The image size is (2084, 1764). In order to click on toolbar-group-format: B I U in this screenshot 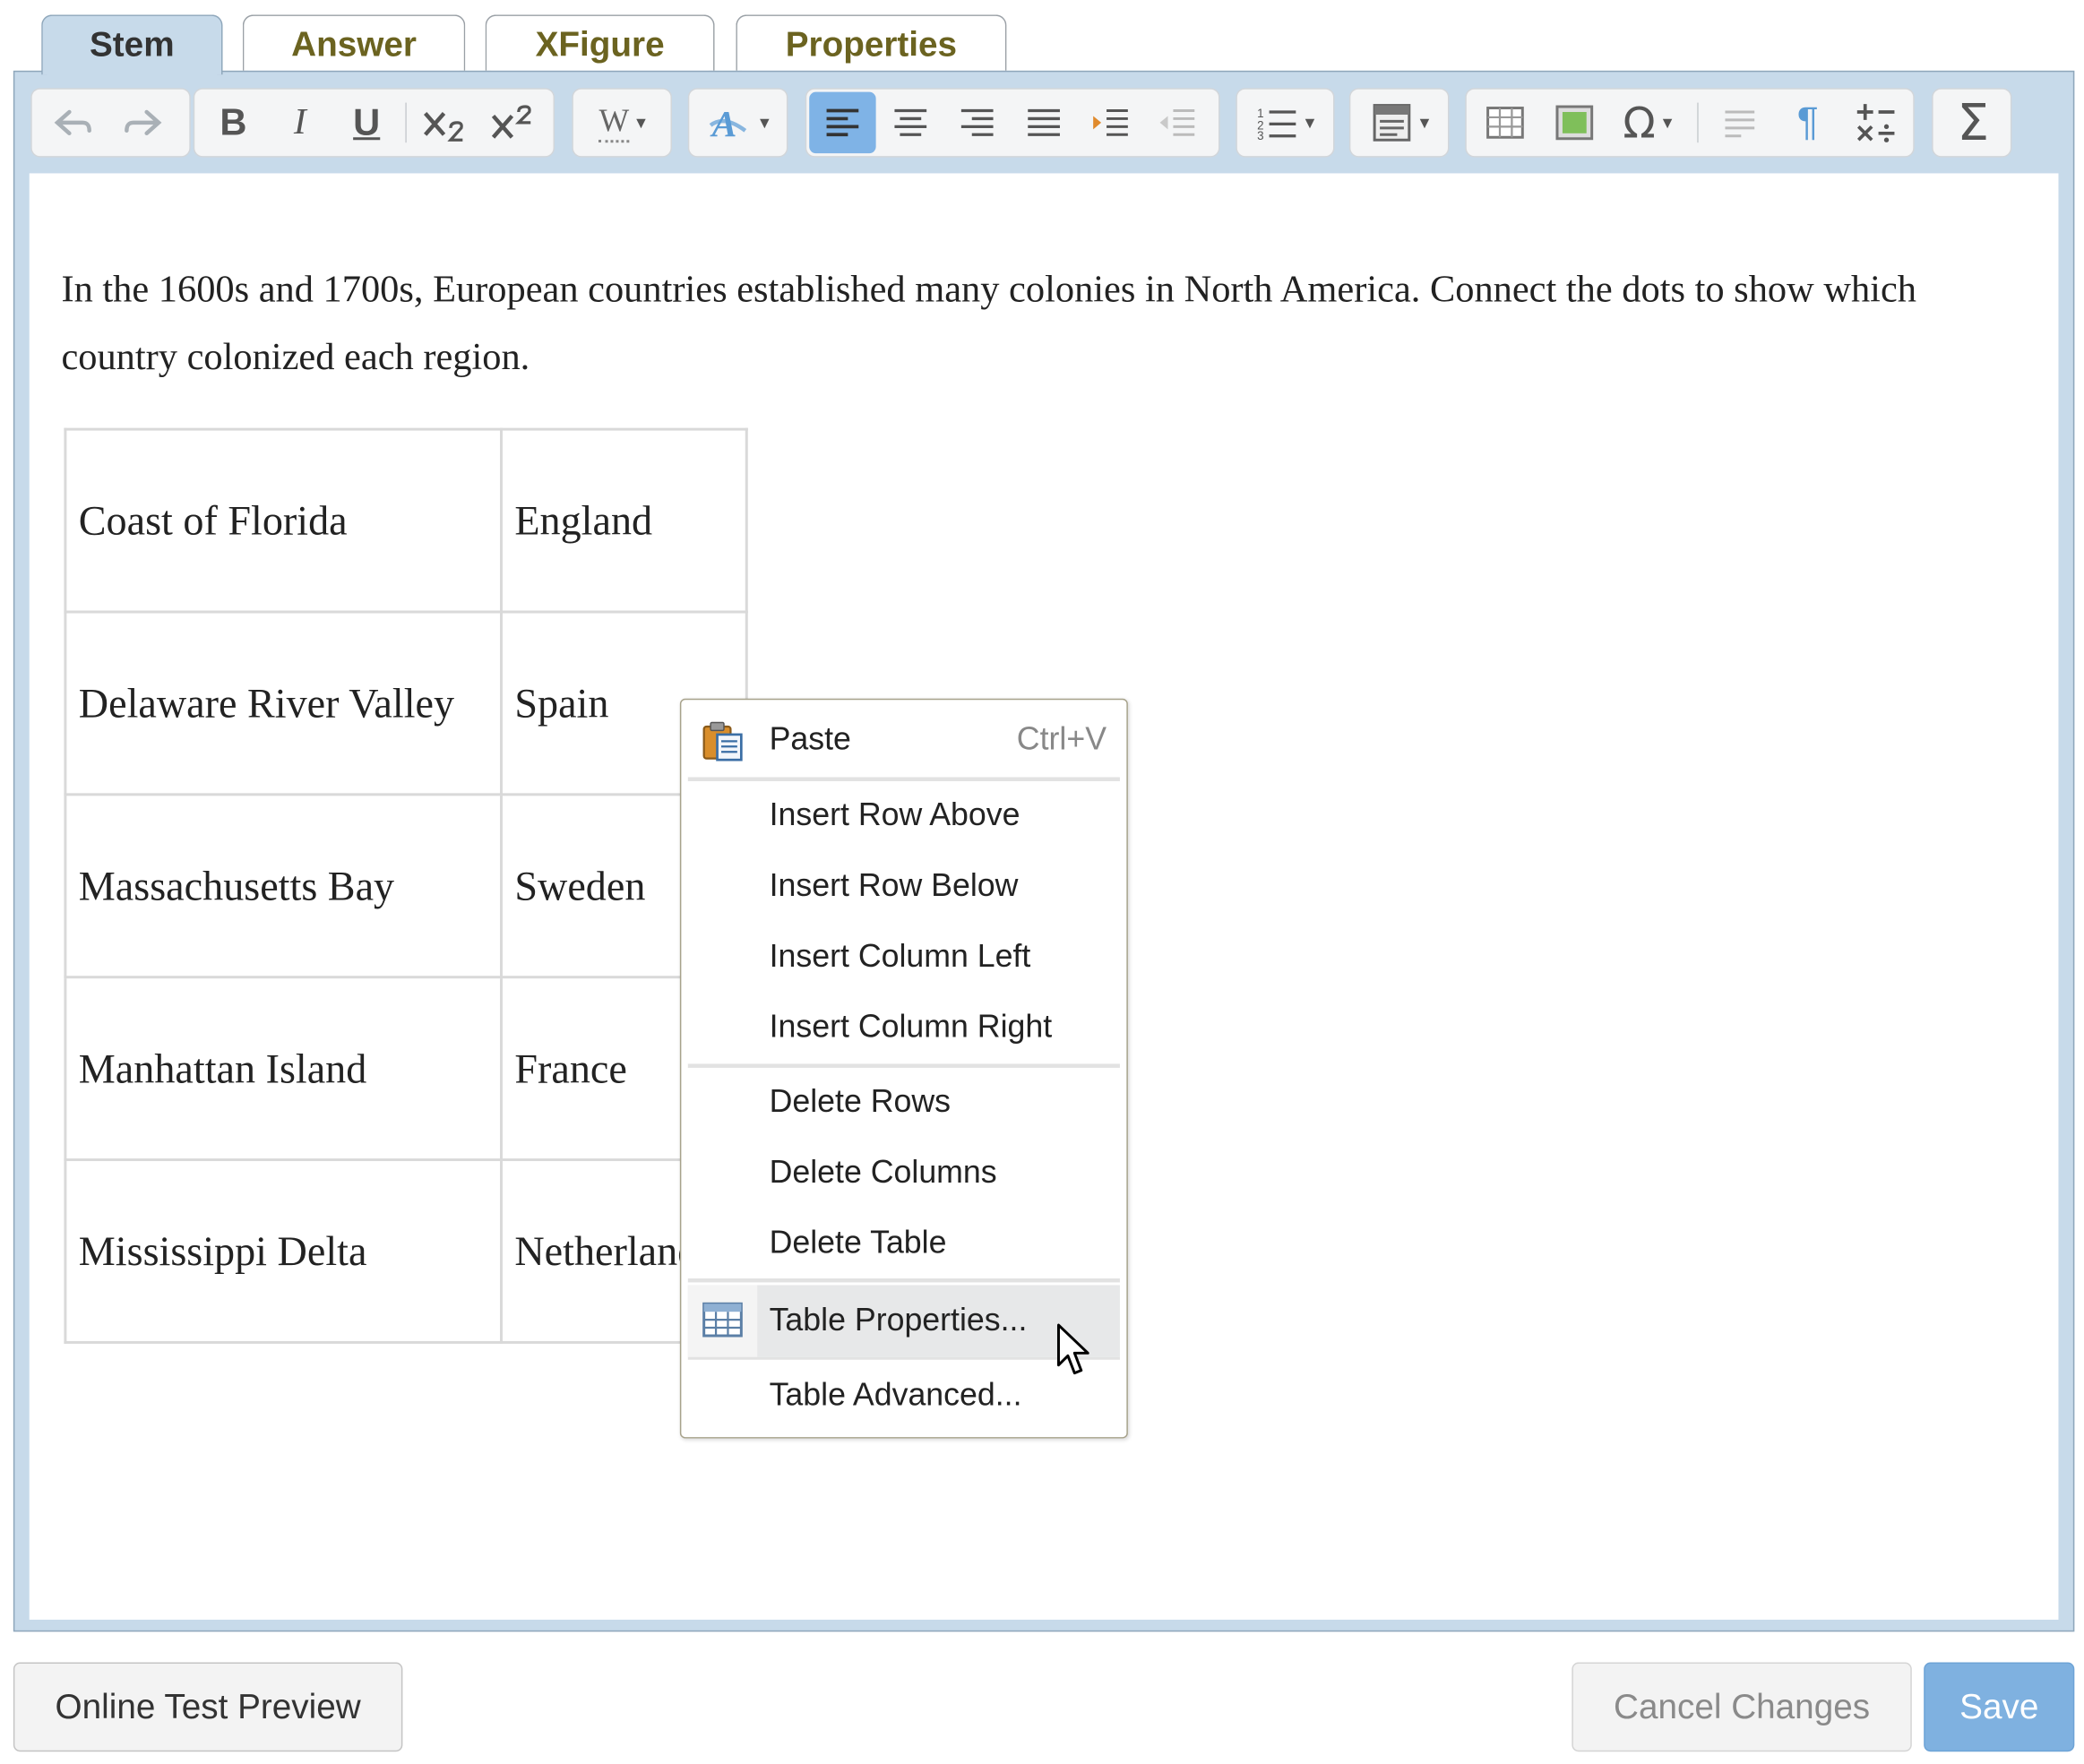, I will do `click(374, 123)`.